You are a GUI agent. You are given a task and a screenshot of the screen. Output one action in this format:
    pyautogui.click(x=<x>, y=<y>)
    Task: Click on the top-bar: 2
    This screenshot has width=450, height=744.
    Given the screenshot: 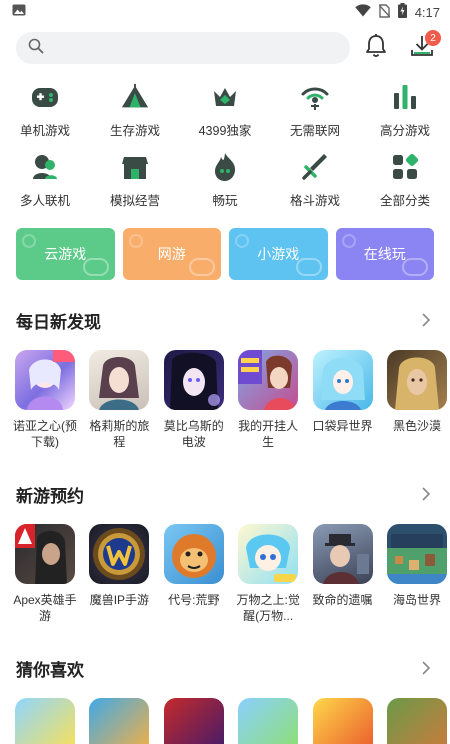 What is the action you would take?
    pyautogui.click(x=228, y=47)
    